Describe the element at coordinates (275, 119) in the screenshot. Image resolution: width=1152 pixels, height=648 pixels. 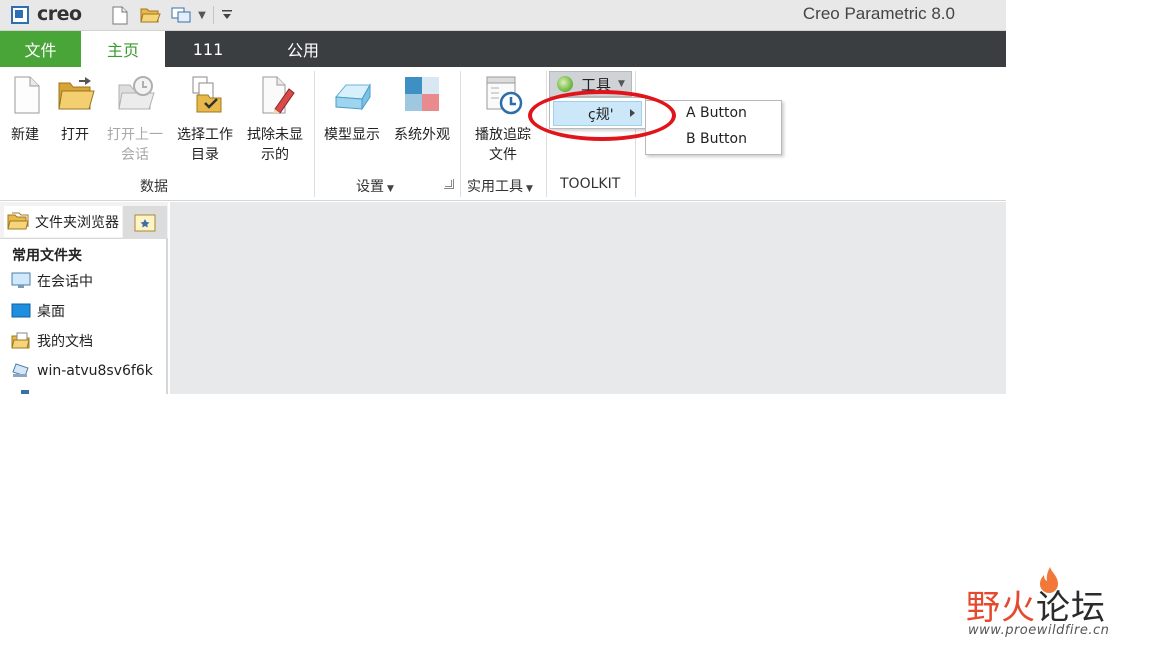
I see `erase-not-displayed-button: 拭除未显 示的` at that location.